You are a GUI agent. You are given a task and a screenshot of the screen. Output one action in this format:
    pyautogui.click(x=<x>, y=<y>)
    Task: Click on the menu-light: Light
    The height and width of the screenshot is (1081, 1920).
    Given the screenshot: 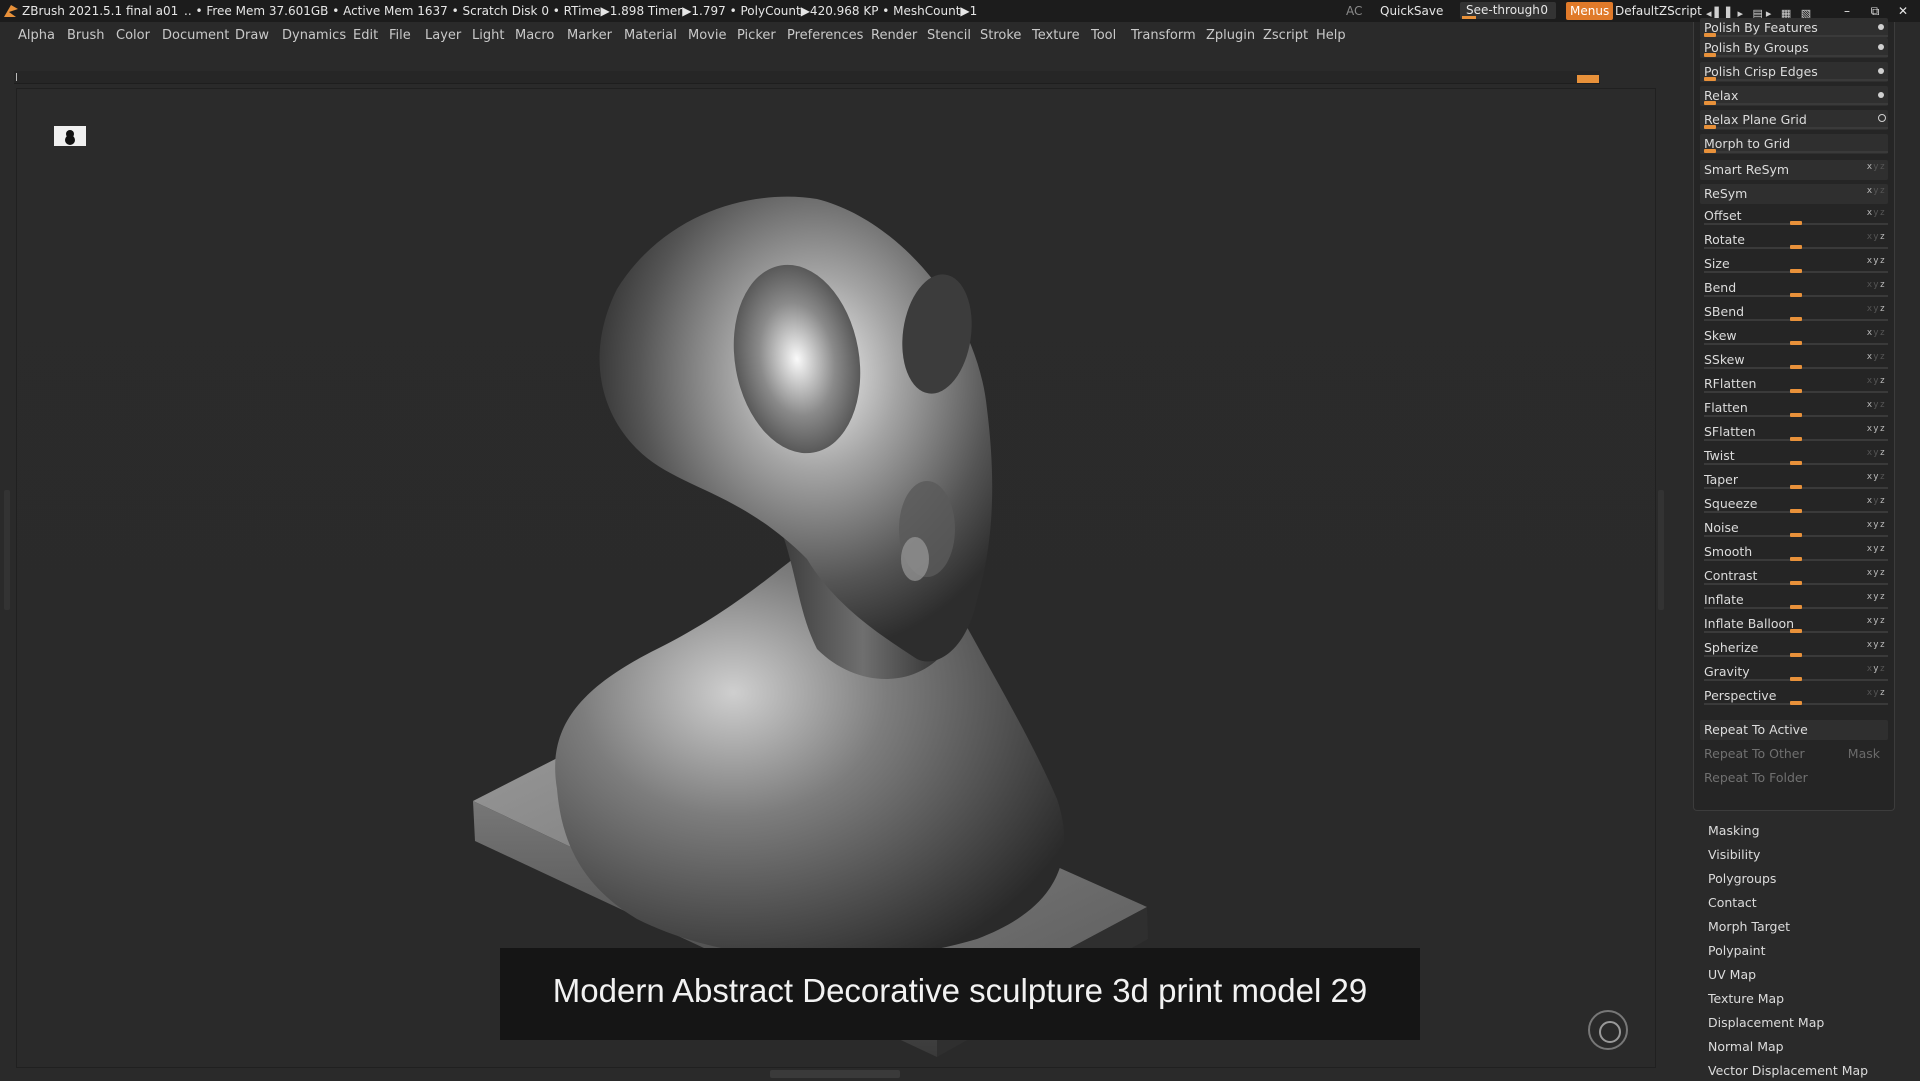 What is the action you would take?
    pyautogui.click(x=488, y=36)
    